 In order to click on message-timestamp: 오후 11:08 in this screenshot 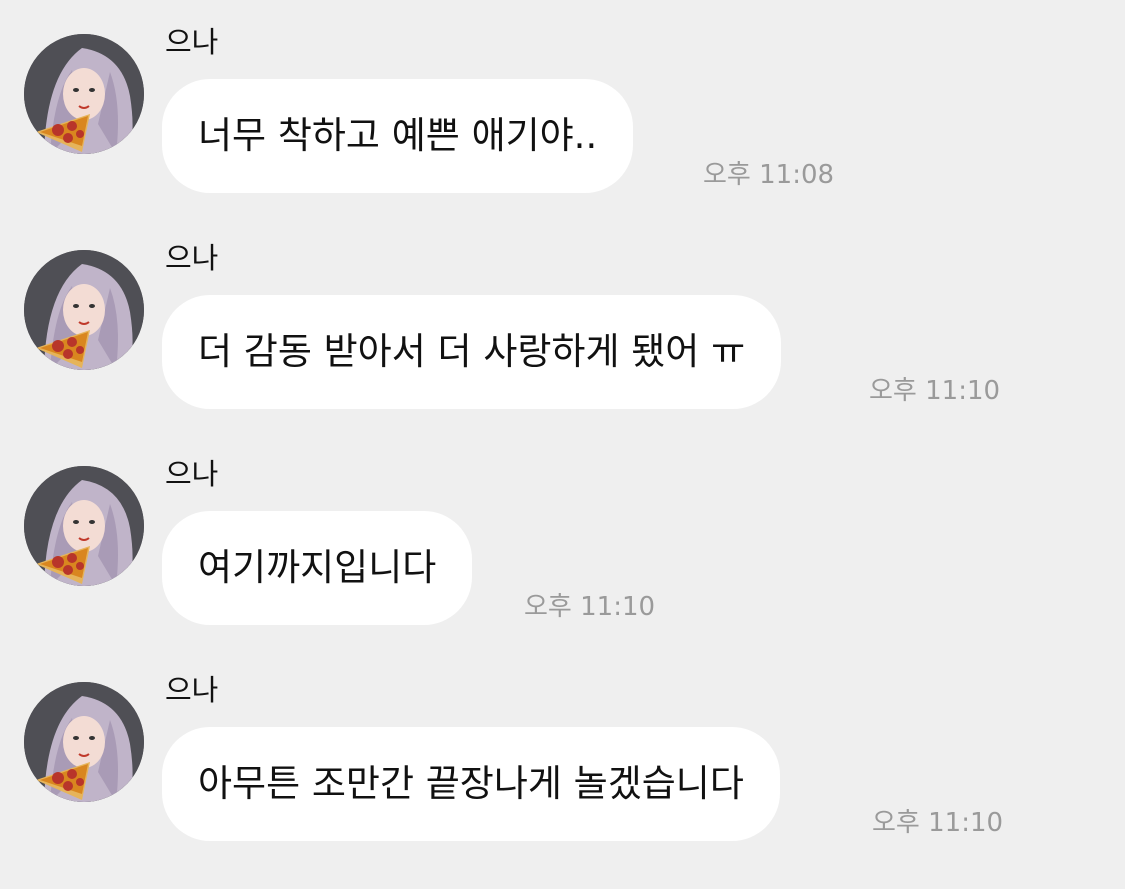, I will do `click(769, 175)`.